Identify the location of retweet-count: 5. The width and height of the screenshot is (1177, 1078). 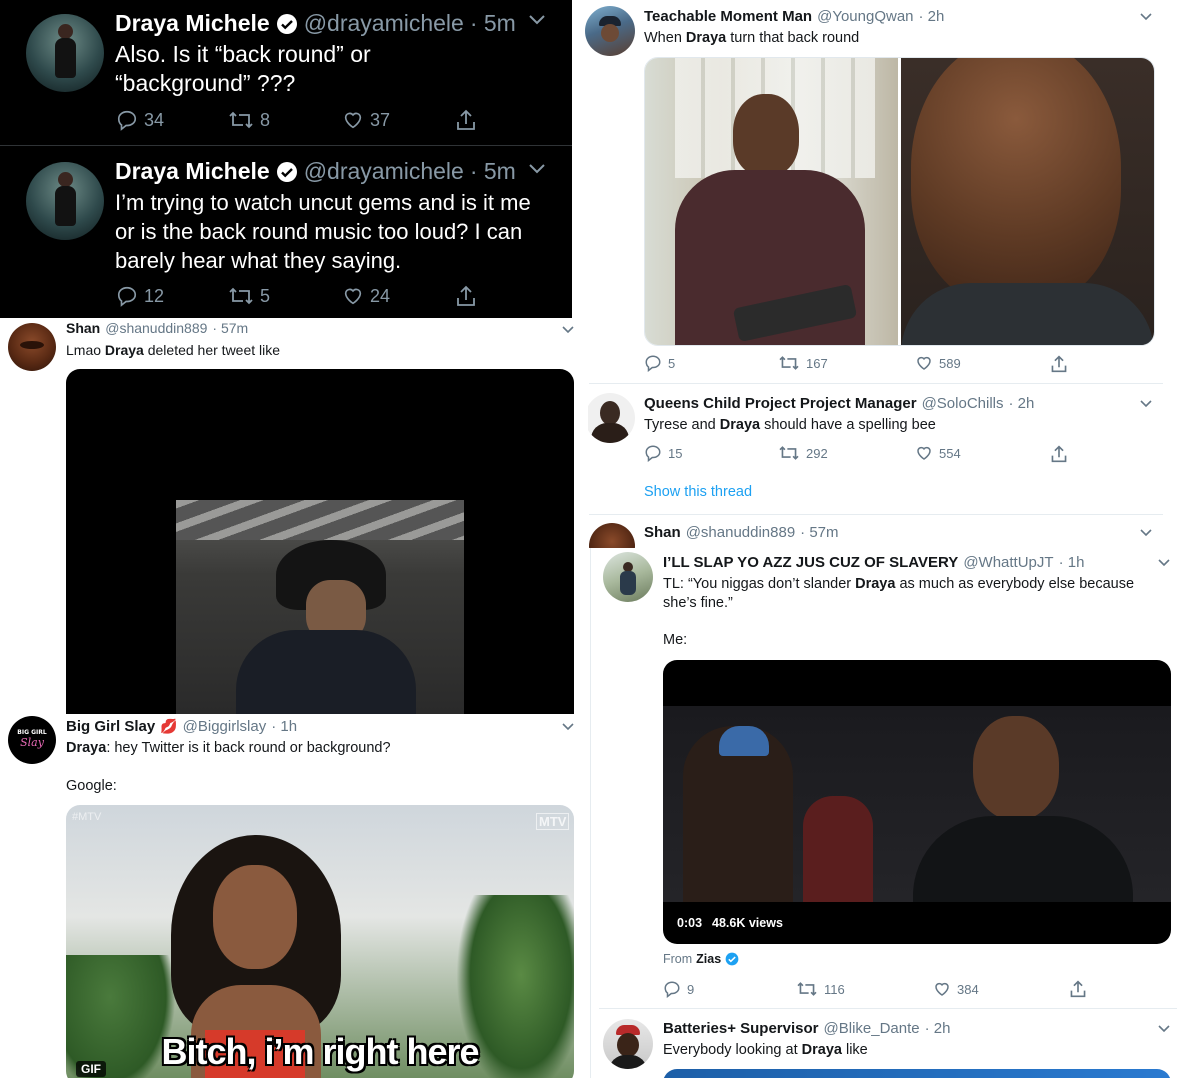
(265, 295).